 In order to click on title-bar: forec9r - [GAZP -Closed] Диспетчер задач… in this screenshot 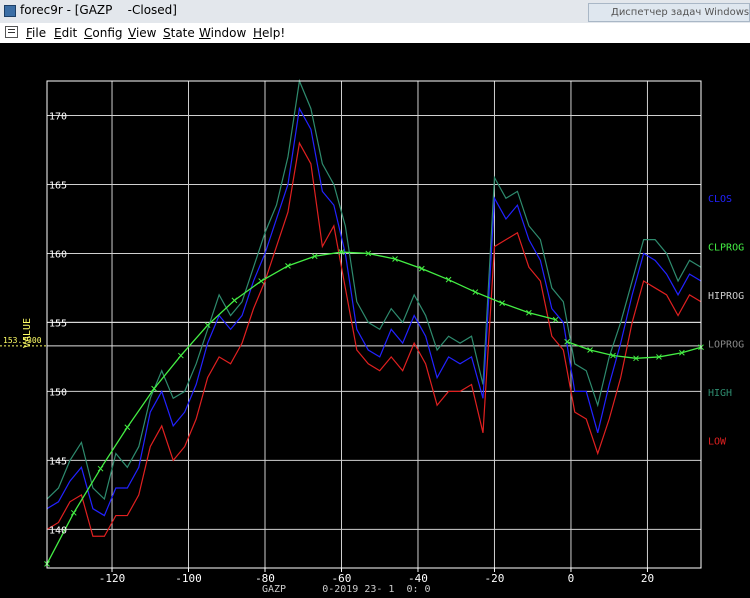, I will do `click(375, 12)`.